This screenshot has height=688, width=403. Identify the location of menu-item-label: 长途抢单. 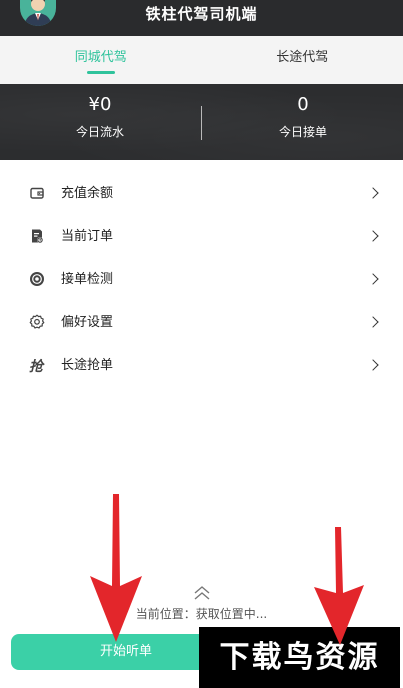
(87, 365).